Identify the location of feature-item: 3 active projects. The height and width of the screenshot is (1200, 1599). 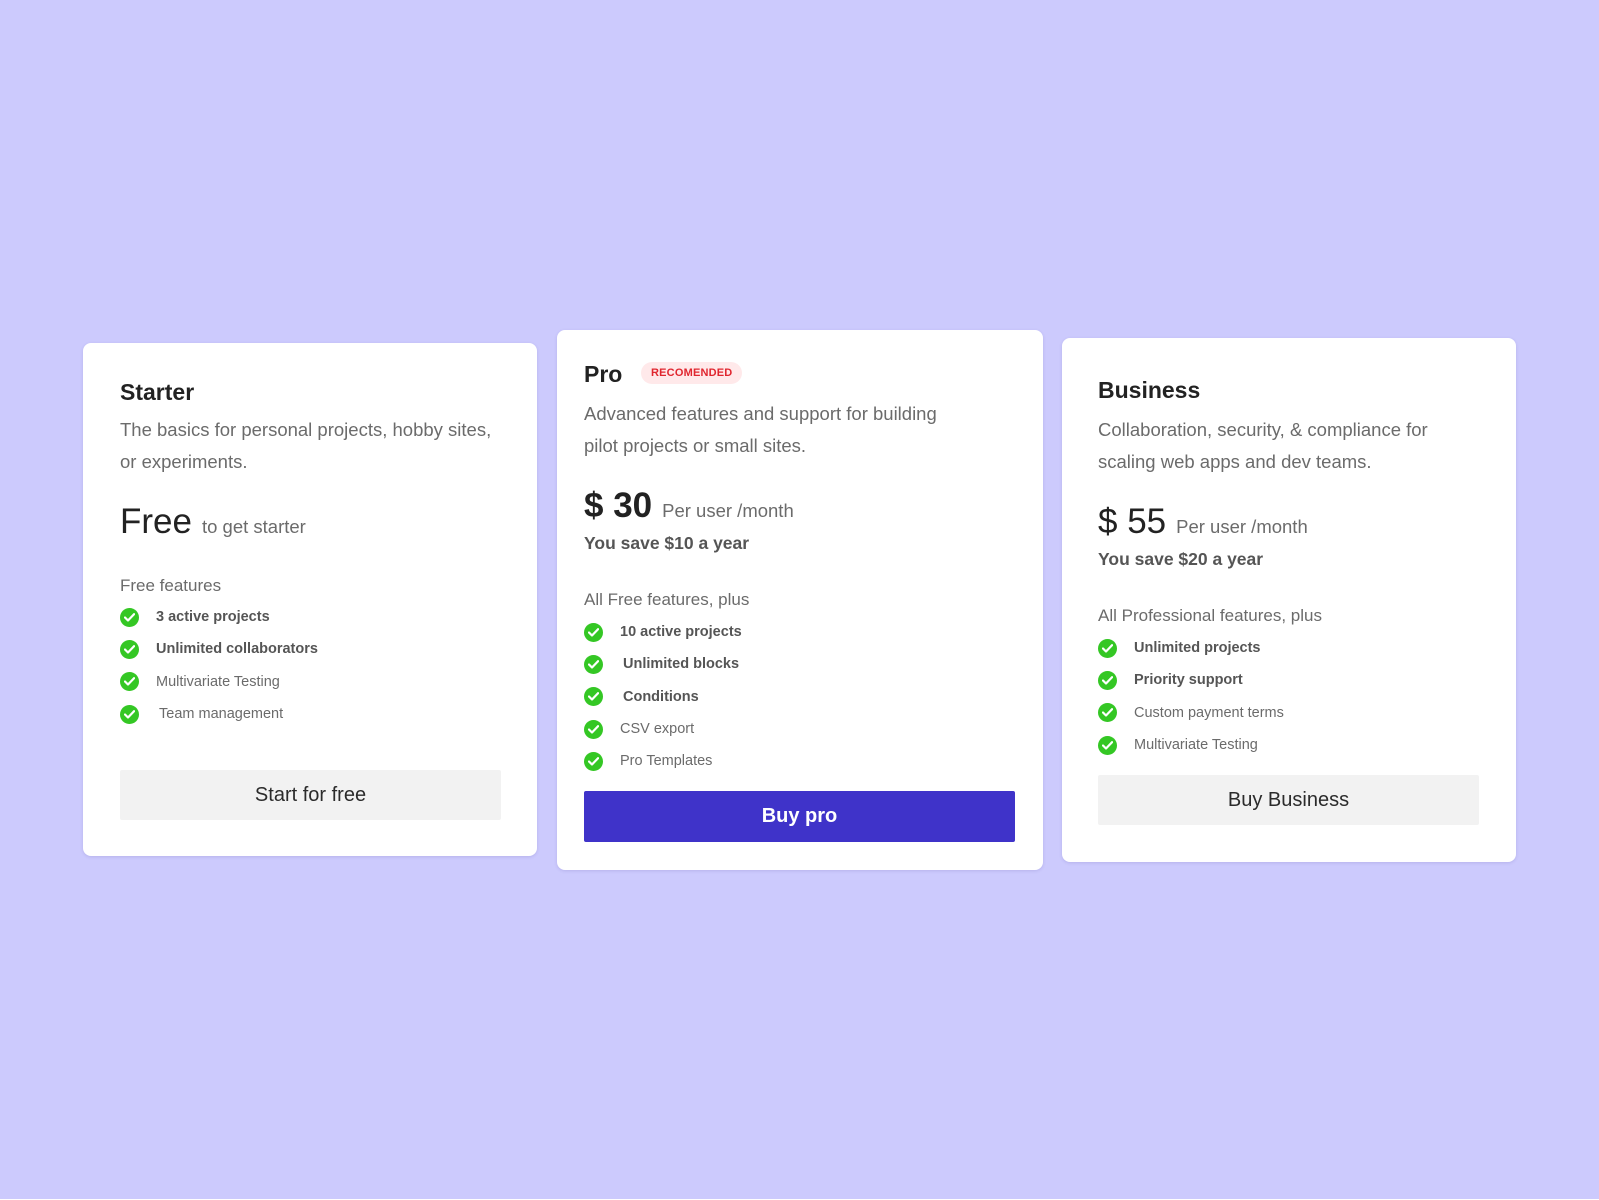
(219, 617).